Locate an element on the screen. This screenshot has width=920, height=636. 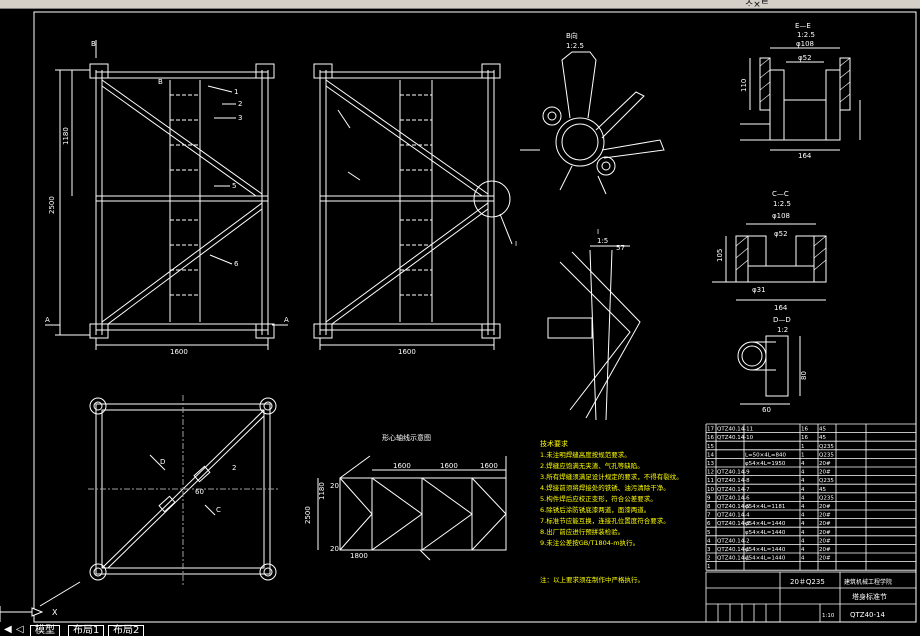
bom-cell: 45 is located at coordinates (822, 490).